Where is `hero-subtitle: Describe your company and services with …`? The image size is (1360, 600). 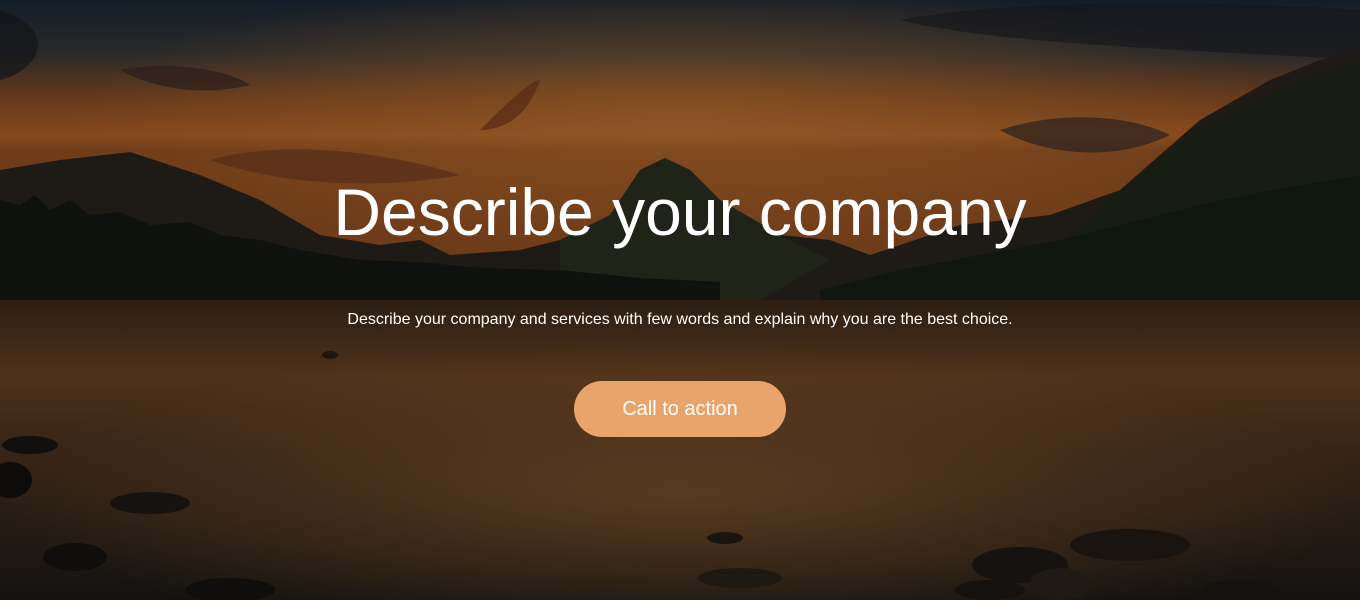
hero-subtitle: Describe your company and services with … is located at coordinates (680, 319).